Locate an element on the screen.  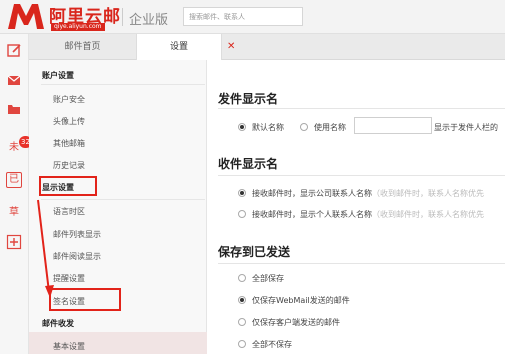
tab-bar: 邮件首页 设置 ✕ is located at coordinates (267, 47).